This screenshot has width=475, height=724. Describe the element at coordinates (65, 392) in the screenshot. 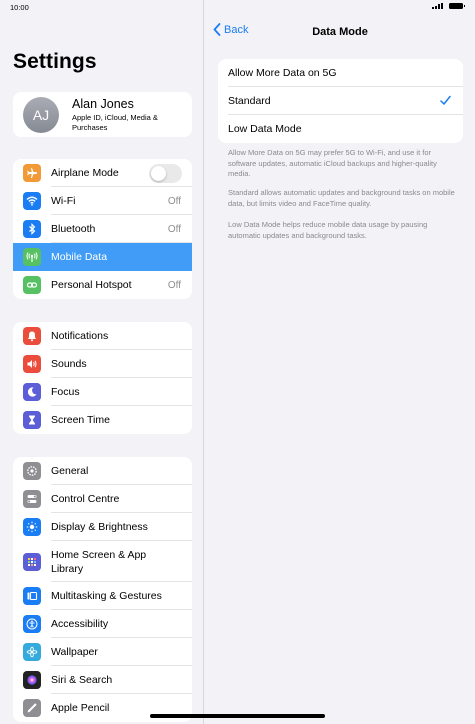

I see `sidebar-item-label: Focus` at that location.